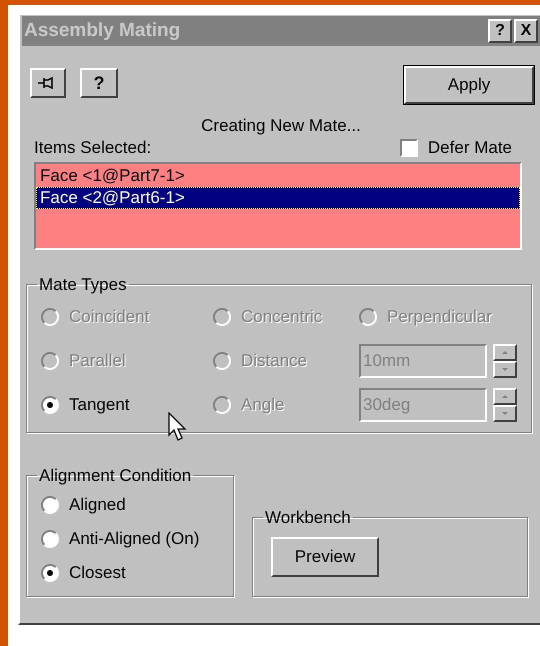 The image size is (540, 646). Describe the element at coordinates (99, 405) in the screenshot. I see `radio-label: Tangent` at that location.